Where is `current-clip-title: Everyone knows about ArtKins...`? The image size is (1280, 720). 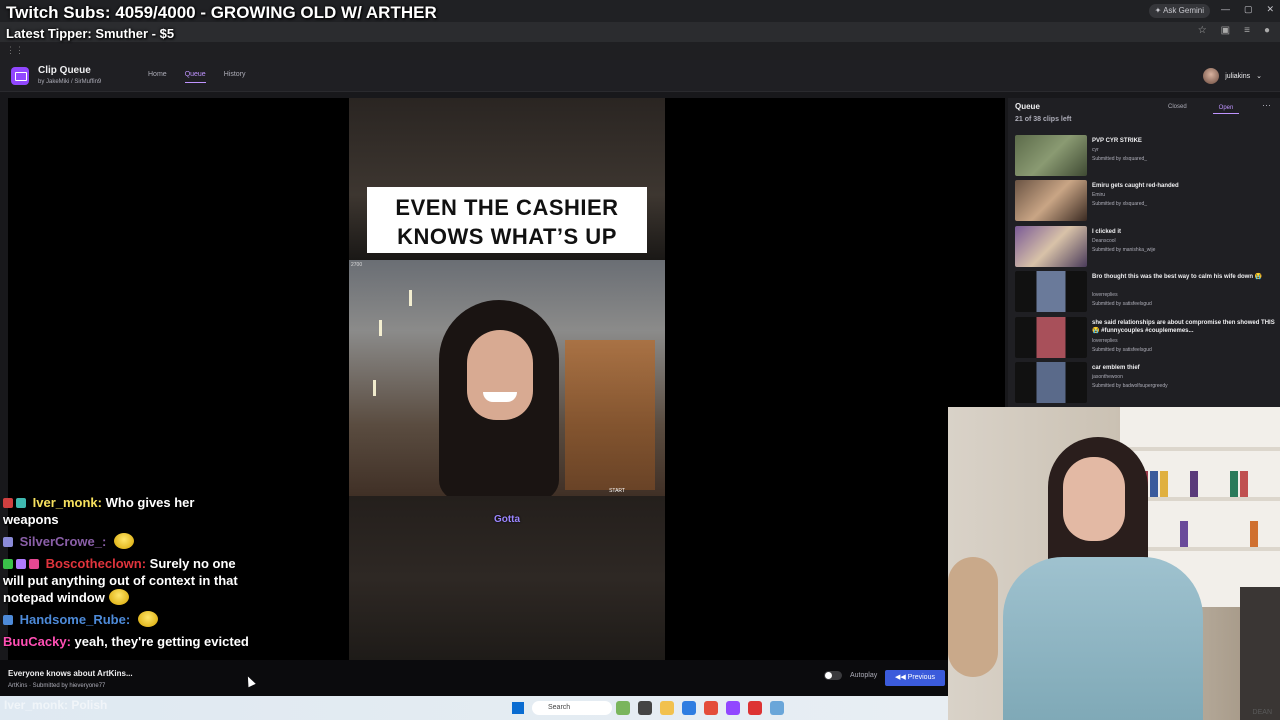
current-clip-title: Everyone knows about ArtKins... is located at coordinates (70, 673).